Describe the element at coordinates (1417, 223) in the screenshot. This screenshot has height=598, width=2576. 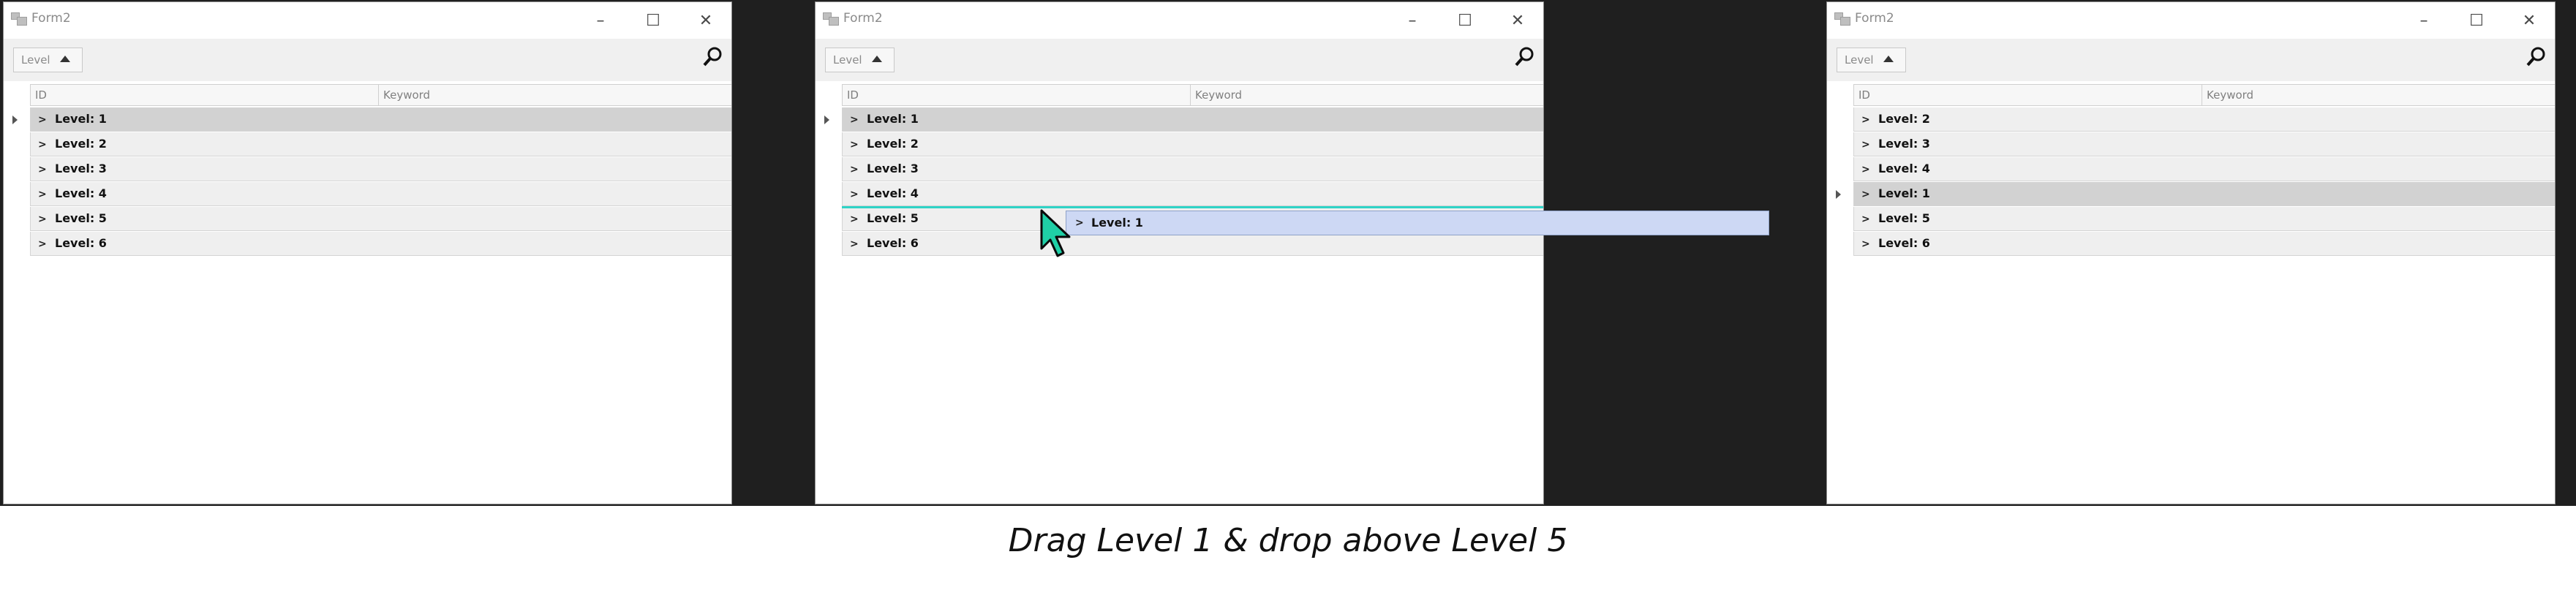
I see `drag-ghost-row: > Level: 1` at that location.